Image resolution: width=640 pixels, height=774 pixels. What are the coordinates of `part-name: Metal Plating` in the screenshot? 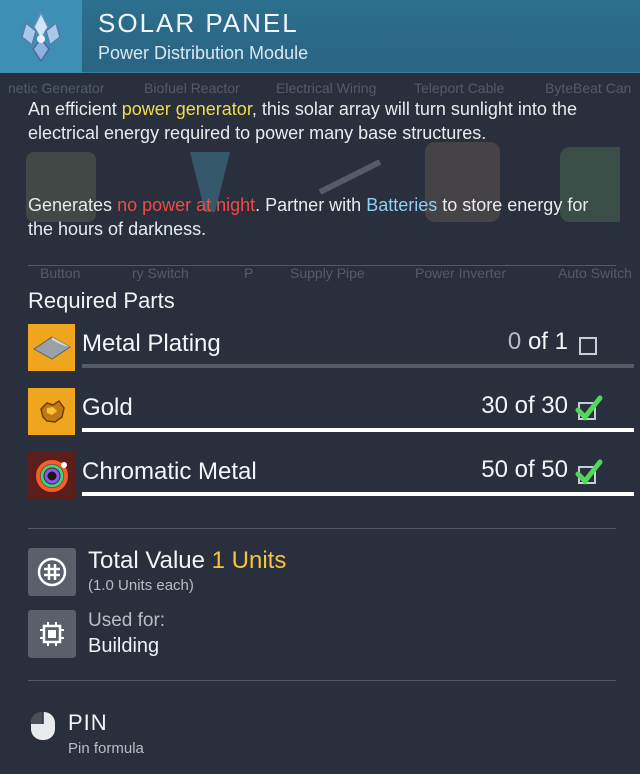 It's located at (151, 343).